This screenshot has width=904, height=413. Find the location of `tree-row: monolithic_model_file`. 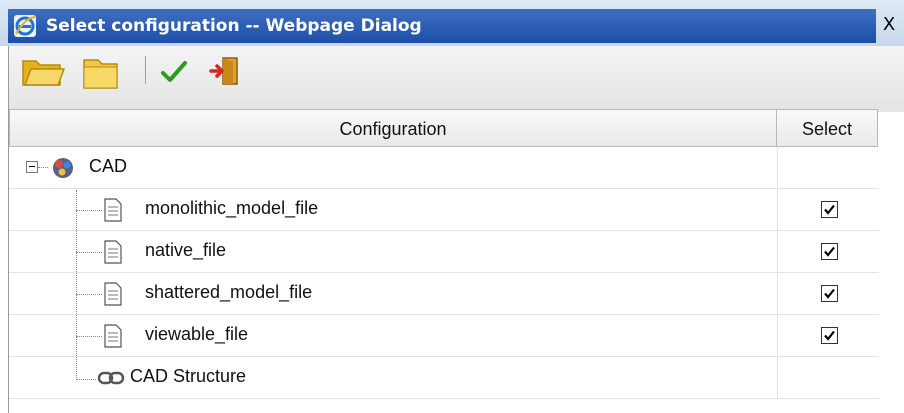

tree-row: monolithic_model_file is located at coordinates (444, 210).